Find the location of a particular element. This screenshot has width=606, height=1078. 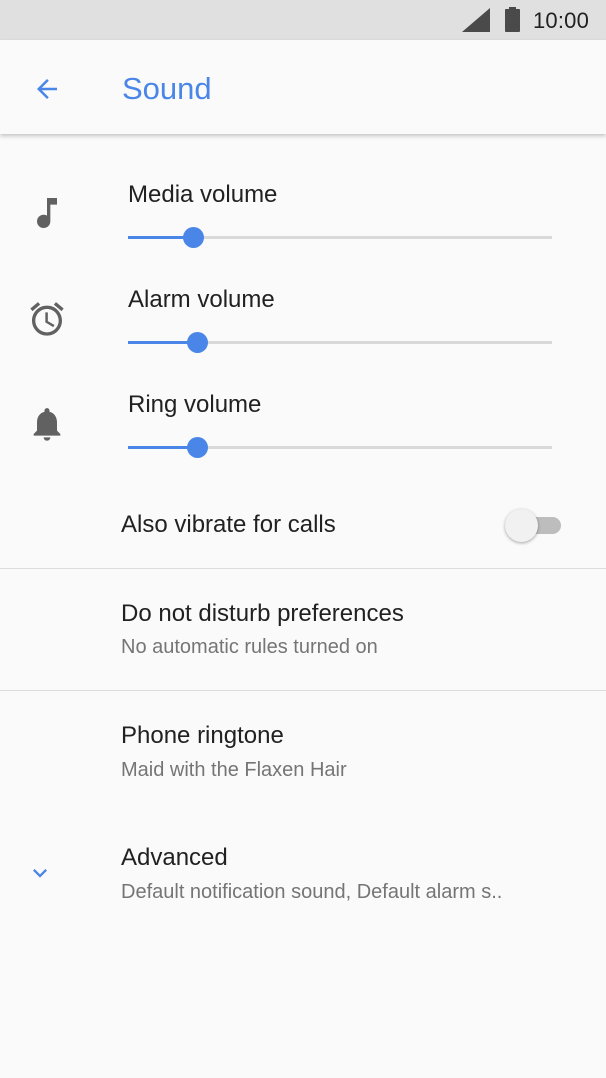

arrow-back-icon is located at coordinates (47, 89).